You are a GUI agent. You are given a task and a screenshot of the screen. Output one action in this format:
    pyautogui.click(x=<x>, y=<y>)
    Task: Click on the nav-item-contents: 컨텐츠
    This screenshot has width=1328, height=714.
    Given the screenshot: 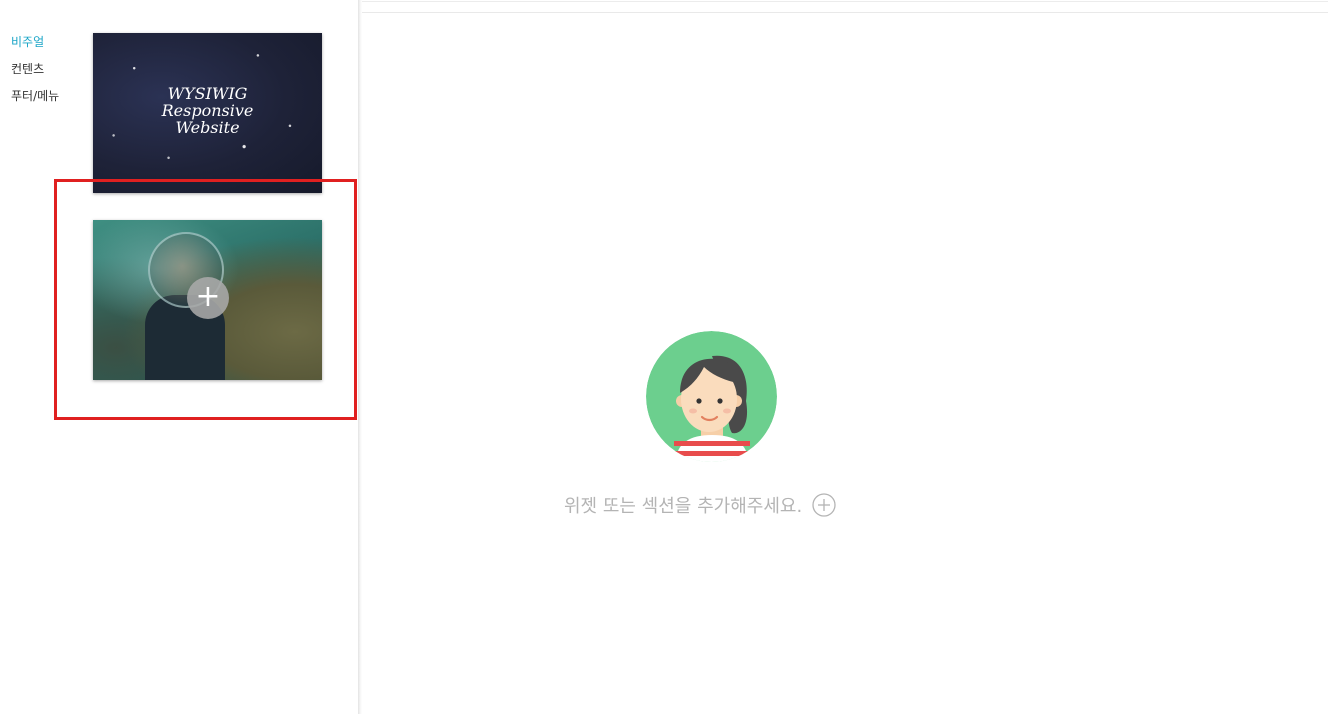 What is the action you would take?
    pyautogui.click(x=35, y=69)
    